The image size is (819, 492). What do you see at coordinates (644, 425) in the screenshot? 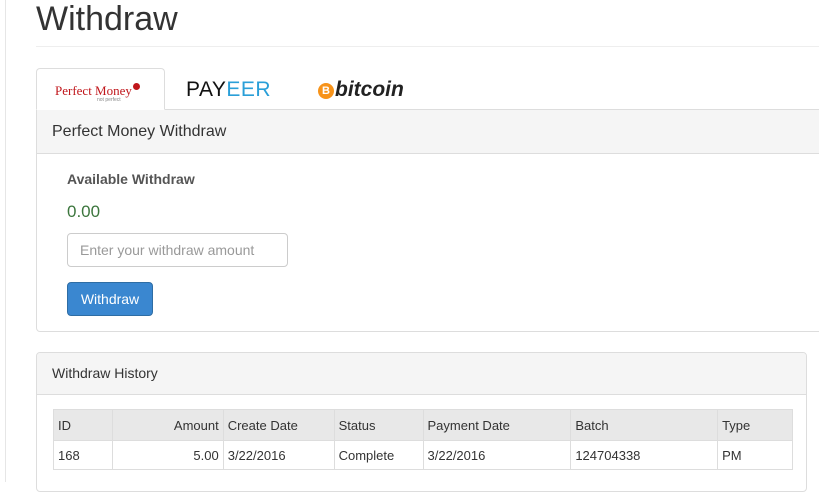
I see `column-header-batch: Batch` at bounding box center [644, 425].